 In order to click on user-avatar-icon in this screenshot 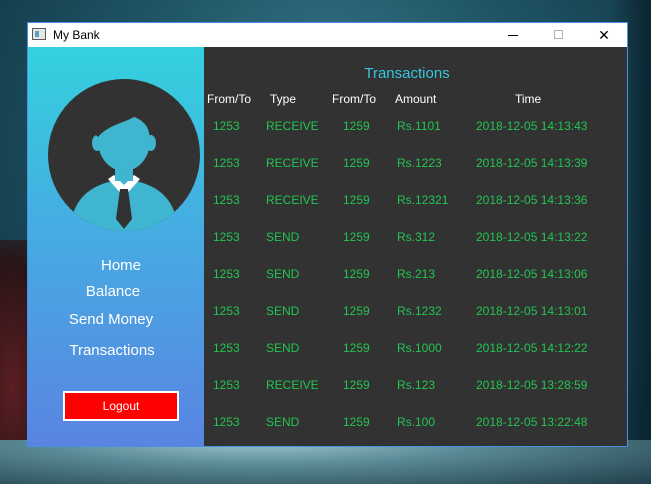, I will do `click(124, 155)`.